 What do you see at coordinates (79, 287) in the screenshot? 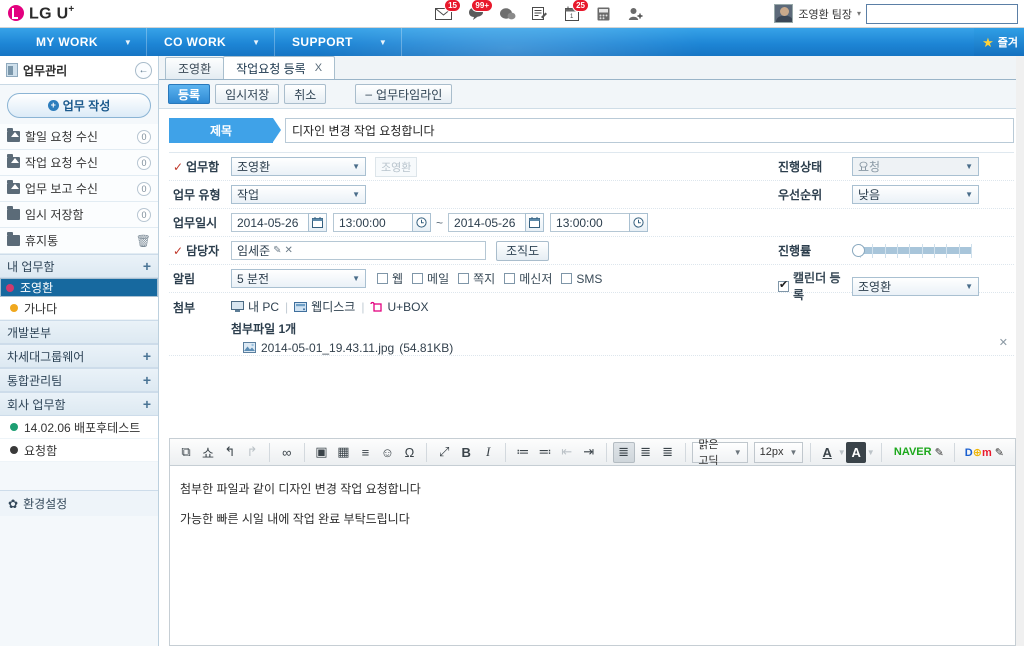
I see `sidebar-item-jo-younghwan: 조영환` at bounding box center [79, 287].